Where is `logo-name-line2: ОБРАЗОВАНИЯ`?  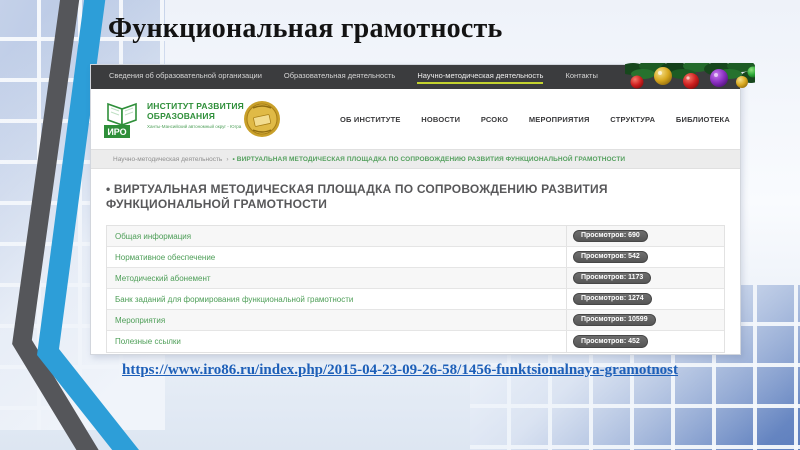 logo-name-line2: ОБРАЗОВАНИЯ is located at coordinates (181, 115).